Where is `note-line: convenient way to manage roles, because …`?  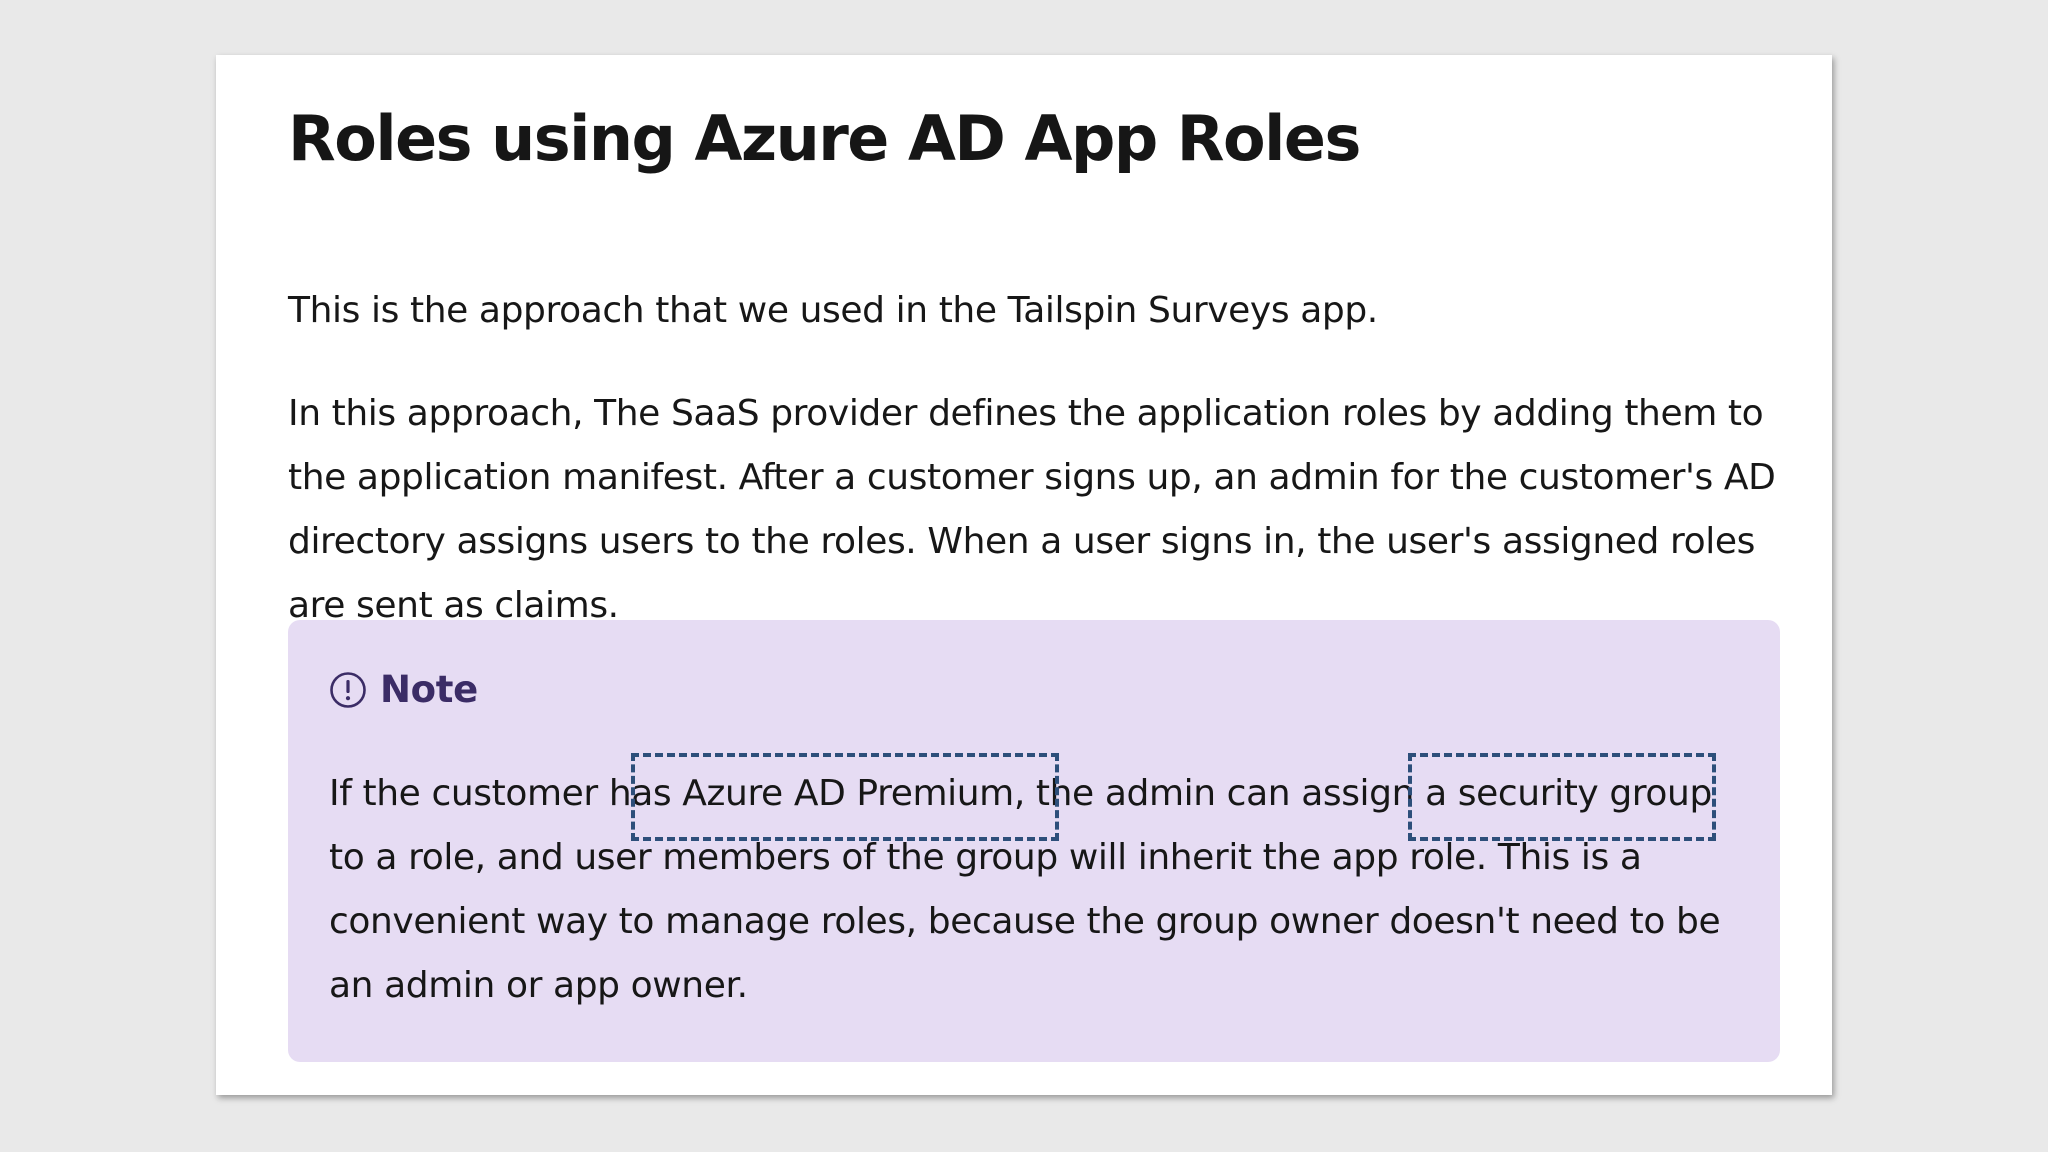 note-line: convenient way to manage roles, because … is located at coordinates (1025, 921).